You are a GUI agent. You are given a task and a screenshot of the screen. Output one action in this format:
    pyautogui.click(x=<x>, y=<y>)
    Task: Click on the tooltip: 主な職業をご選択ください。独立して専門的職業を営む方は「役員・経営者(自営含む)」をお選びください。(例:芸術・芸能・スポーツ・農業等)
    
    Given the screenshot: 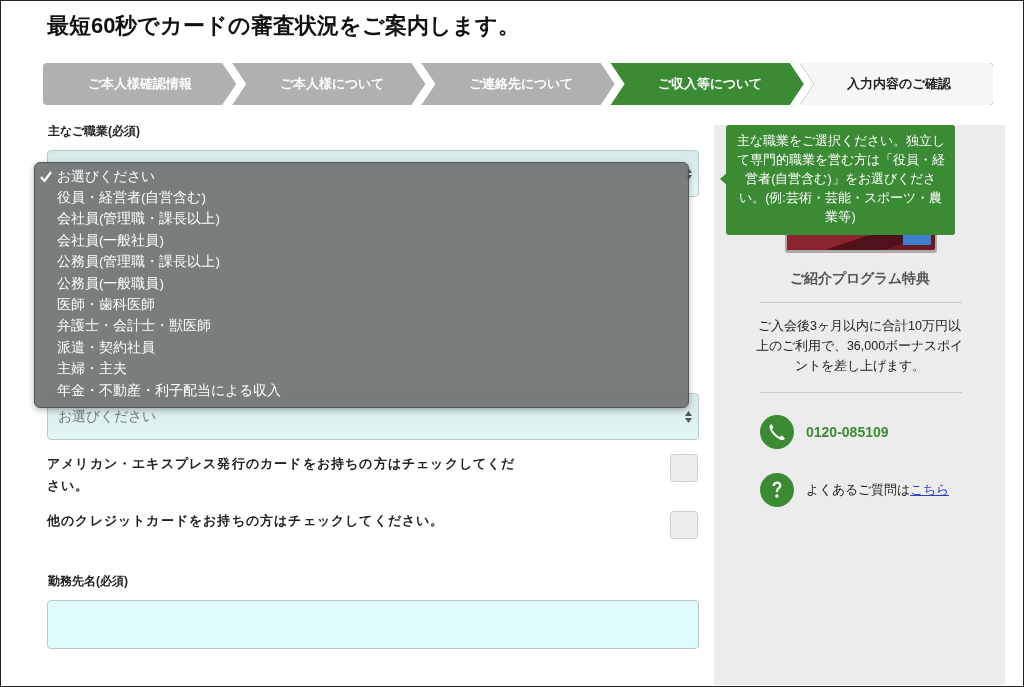 What is the action you would take?
    pyautogui.click(x=840, y=180)
    